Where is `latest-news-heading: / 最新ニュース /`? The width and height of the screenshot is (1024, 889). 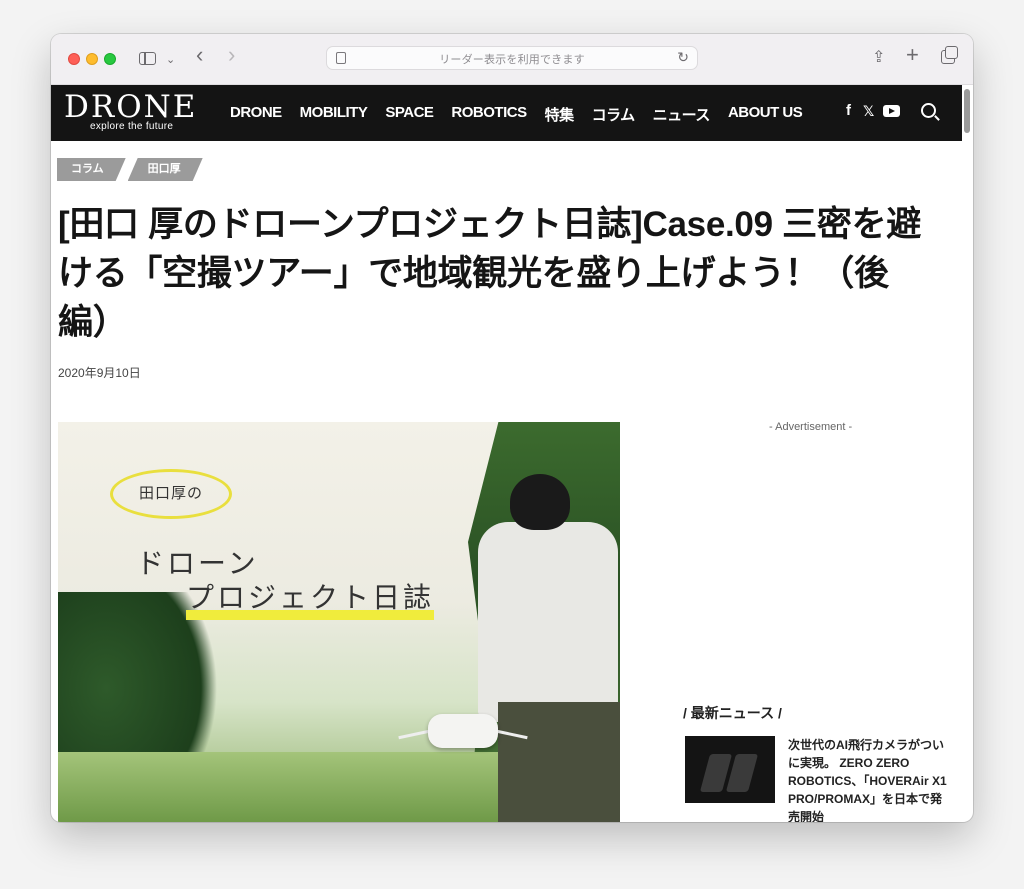
latest-news-heading: / 最新ニュース / is located at coordinates (732, 713).